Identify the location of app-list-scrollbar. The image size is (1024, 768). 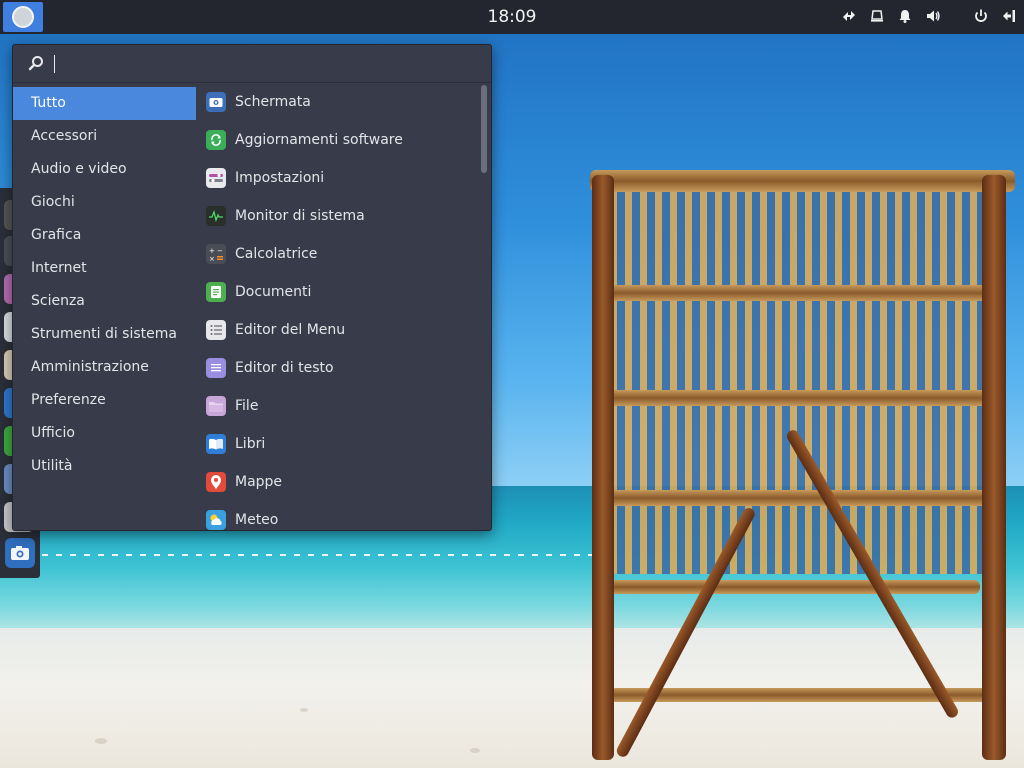
(484, 307).